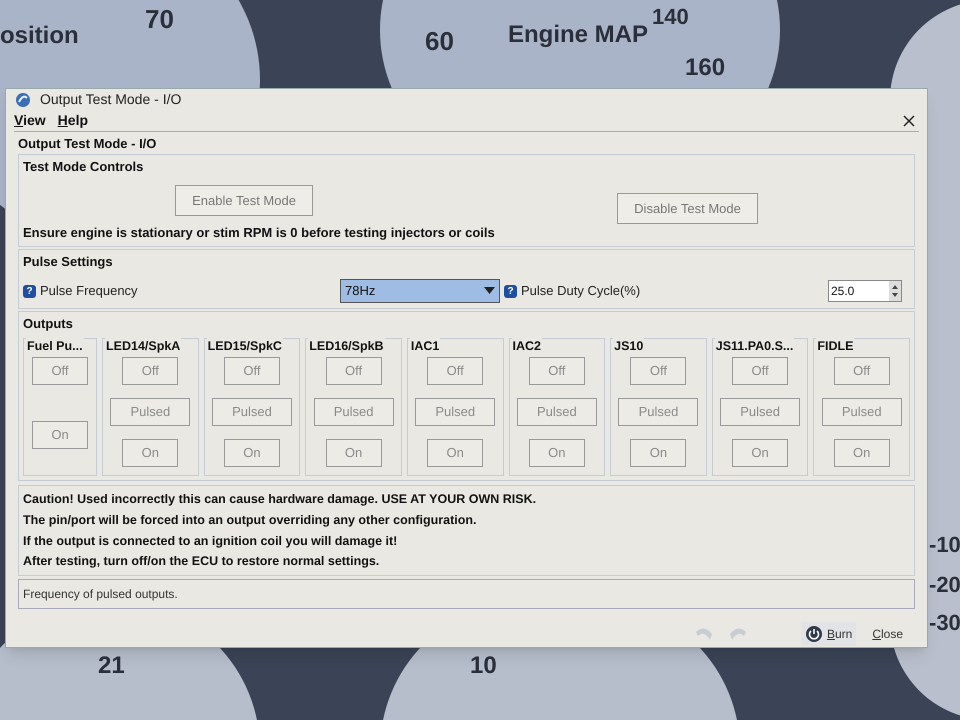 This screenshot has height=720, width=960. I want to click on gauge-label: -10, so click(944, 545).